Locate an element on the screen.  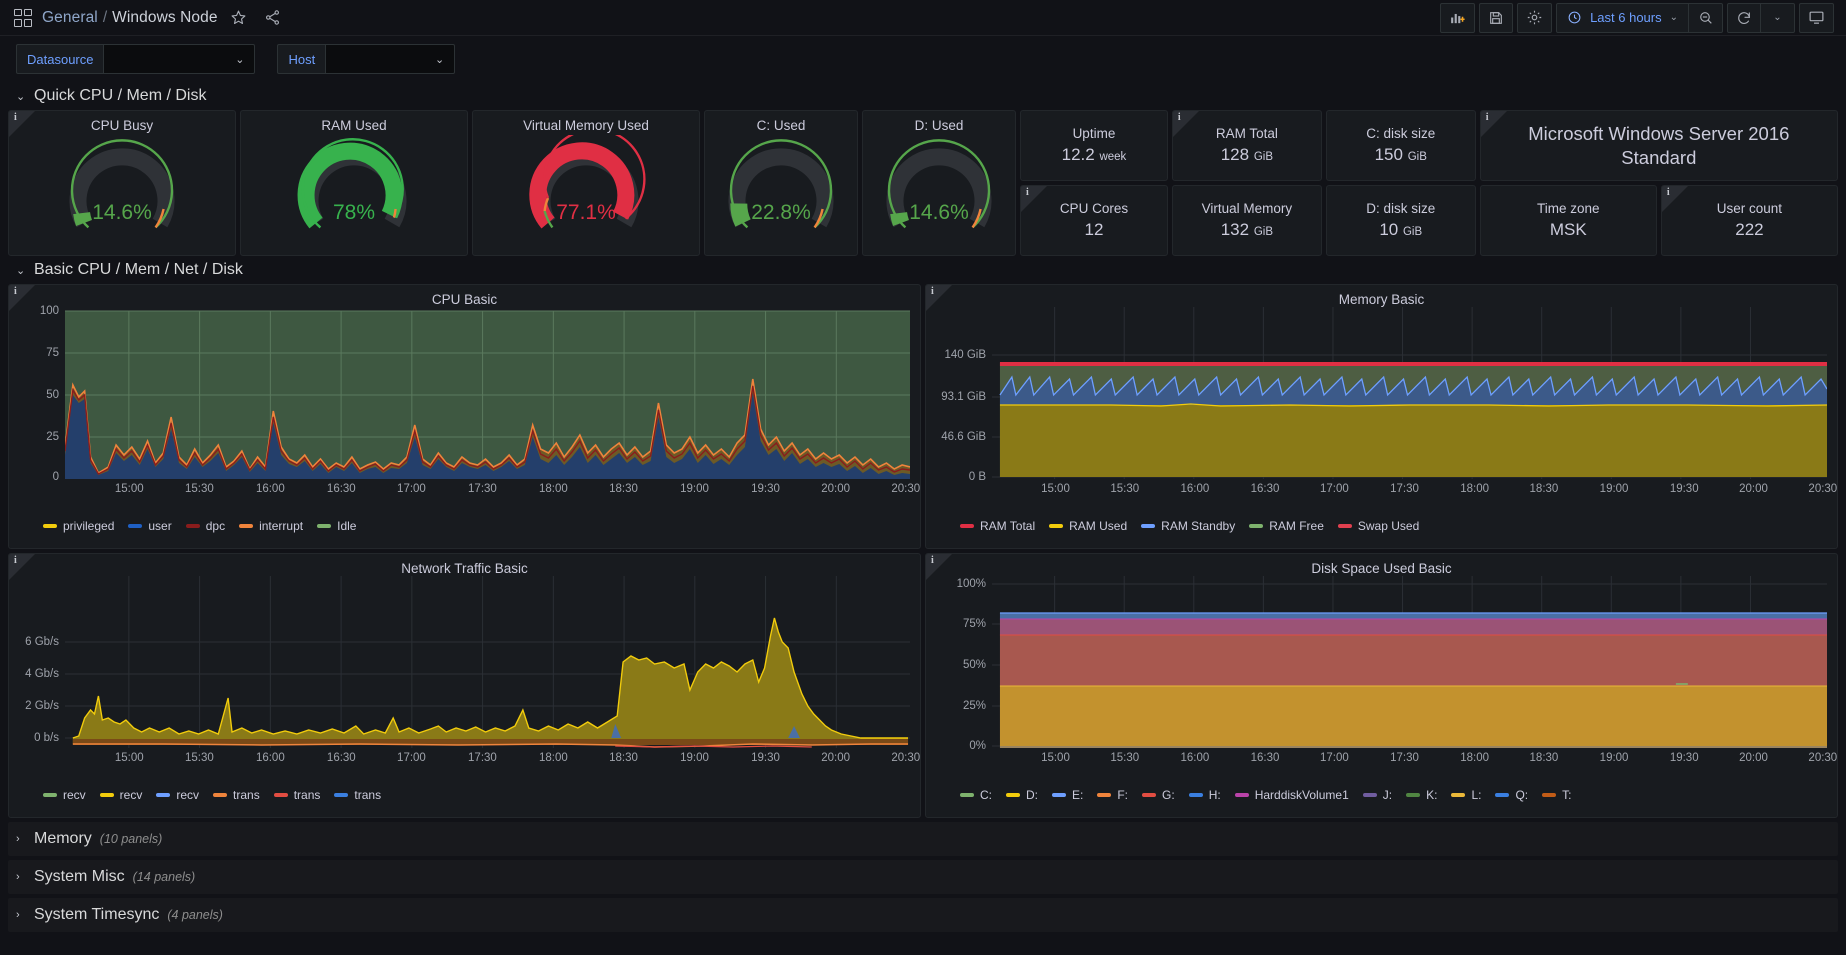
legend-label: Q: is located at coordinates (1522, 795).